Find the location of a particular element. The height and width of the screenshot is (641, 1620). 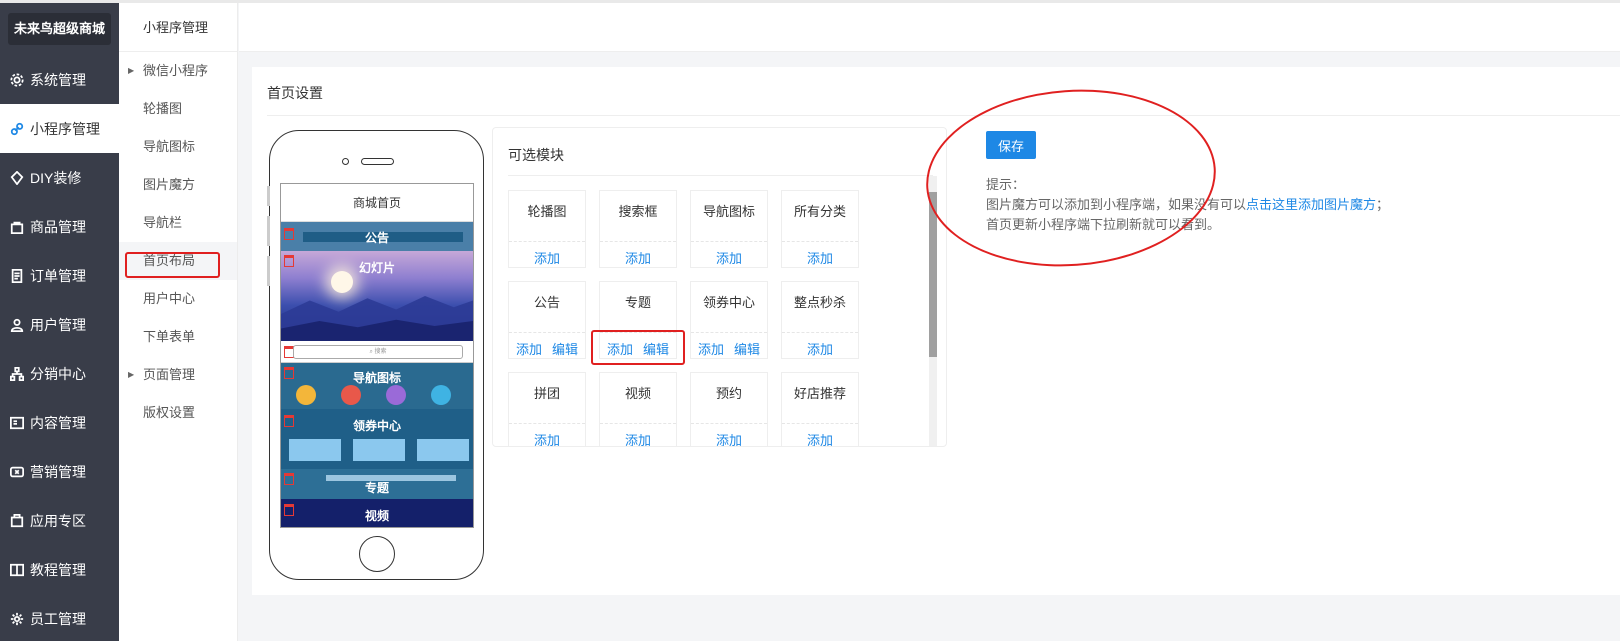

sidebar-item-5: 用户管理 is located at coordinates (59, 324).